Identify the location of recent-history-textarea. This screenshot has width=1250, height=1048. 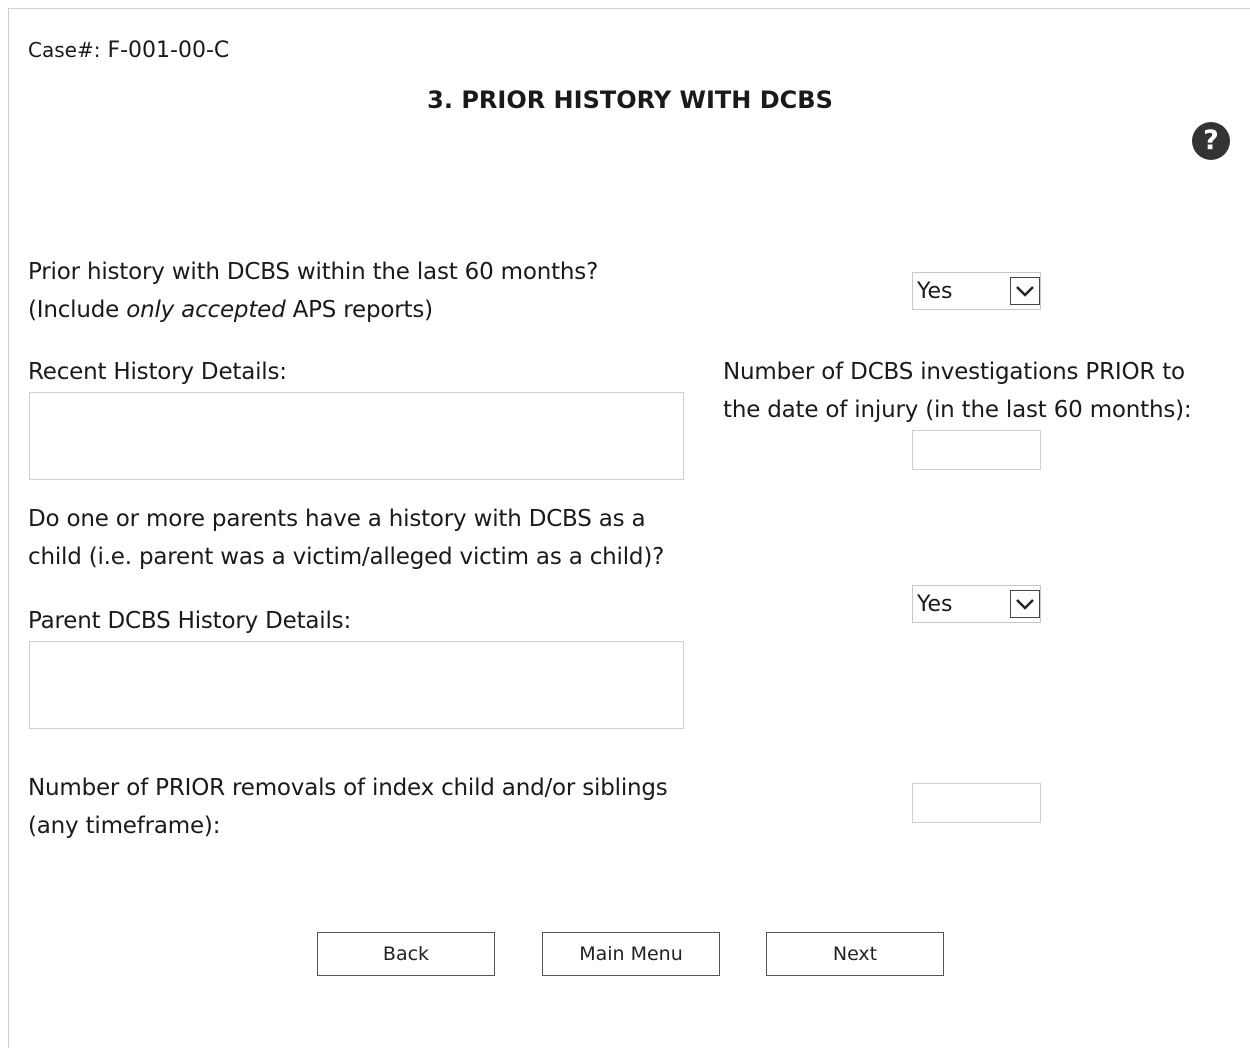
(356, 436).